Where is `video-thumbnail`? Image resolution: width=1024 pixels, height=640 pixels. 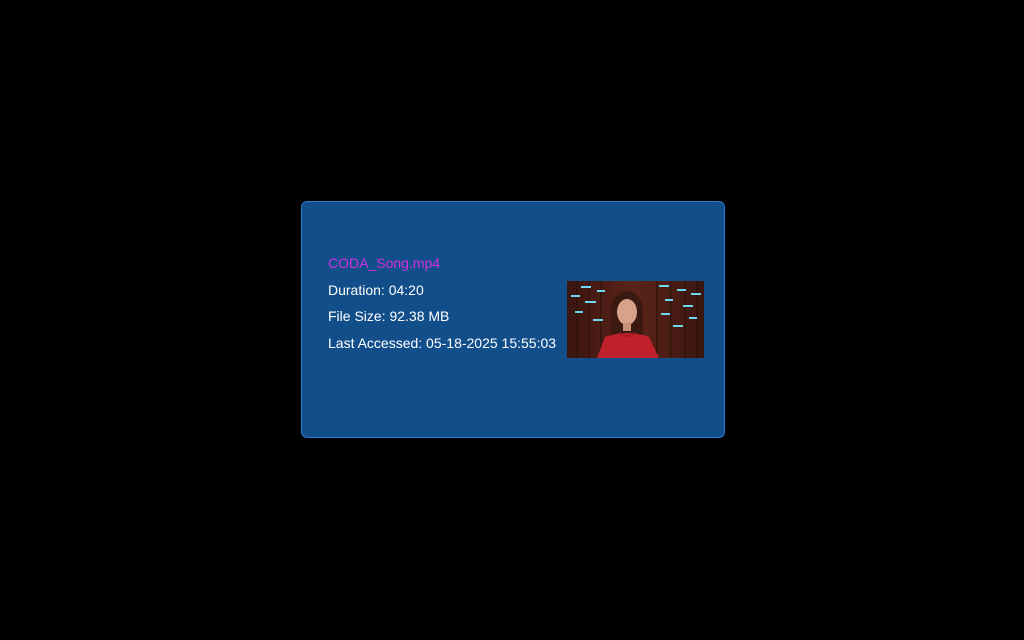
video-thumbnail is located at coordinates (635, 319).